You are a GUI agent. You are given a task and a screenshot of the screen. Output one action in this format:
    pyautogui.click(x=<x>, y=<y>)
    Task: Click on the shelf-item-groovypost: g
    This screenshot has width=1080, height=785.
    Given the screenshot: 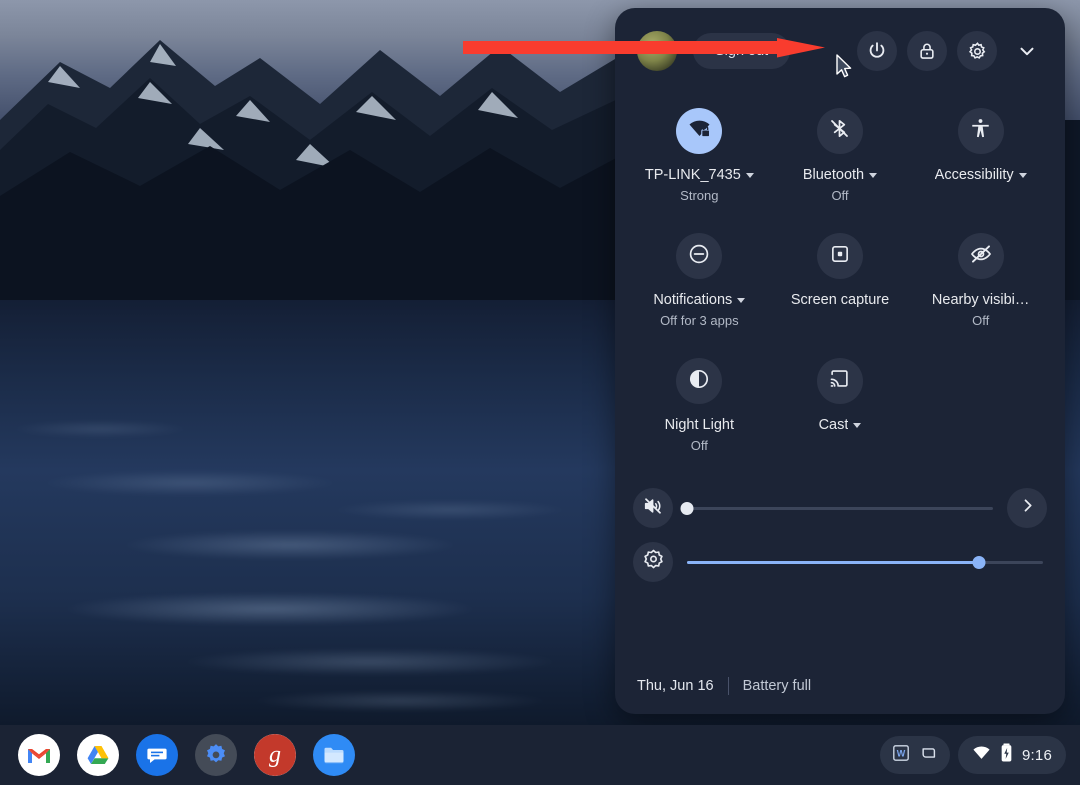 What is the action you would take?
    pyautogui.click(x=275, y=755)
    